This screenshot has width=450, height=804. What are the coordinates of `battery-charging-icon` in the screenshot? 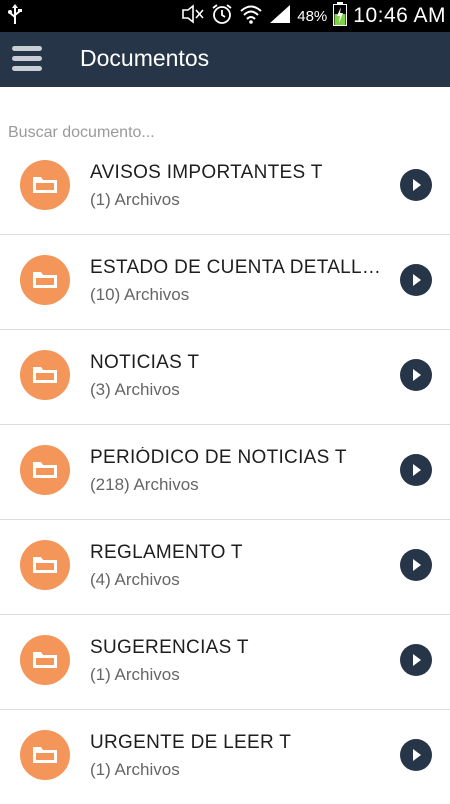 It's located at (340, 16).